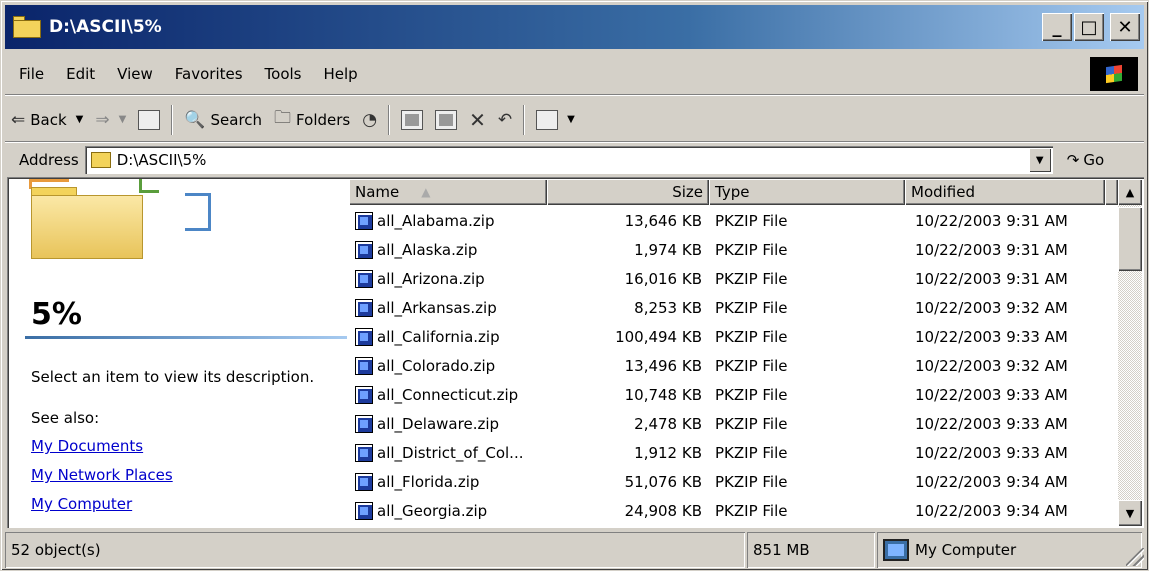 The height and width of the screenshot is (571, 1149). Describe the element at coordinates (123, 119) in the screenshot. I see `forward-dropdown-icon: ▼` at that location.